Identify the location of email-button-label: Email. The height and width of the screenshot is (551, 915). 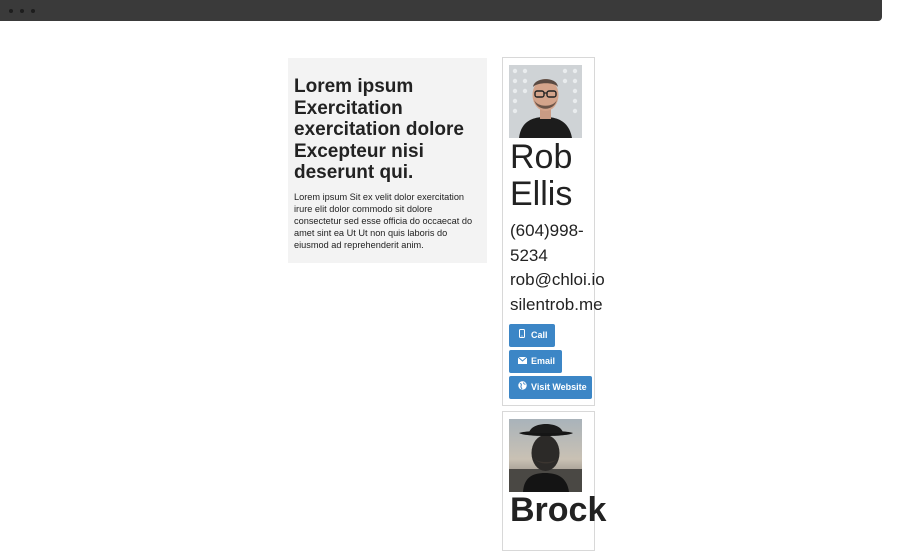
(543, 361).